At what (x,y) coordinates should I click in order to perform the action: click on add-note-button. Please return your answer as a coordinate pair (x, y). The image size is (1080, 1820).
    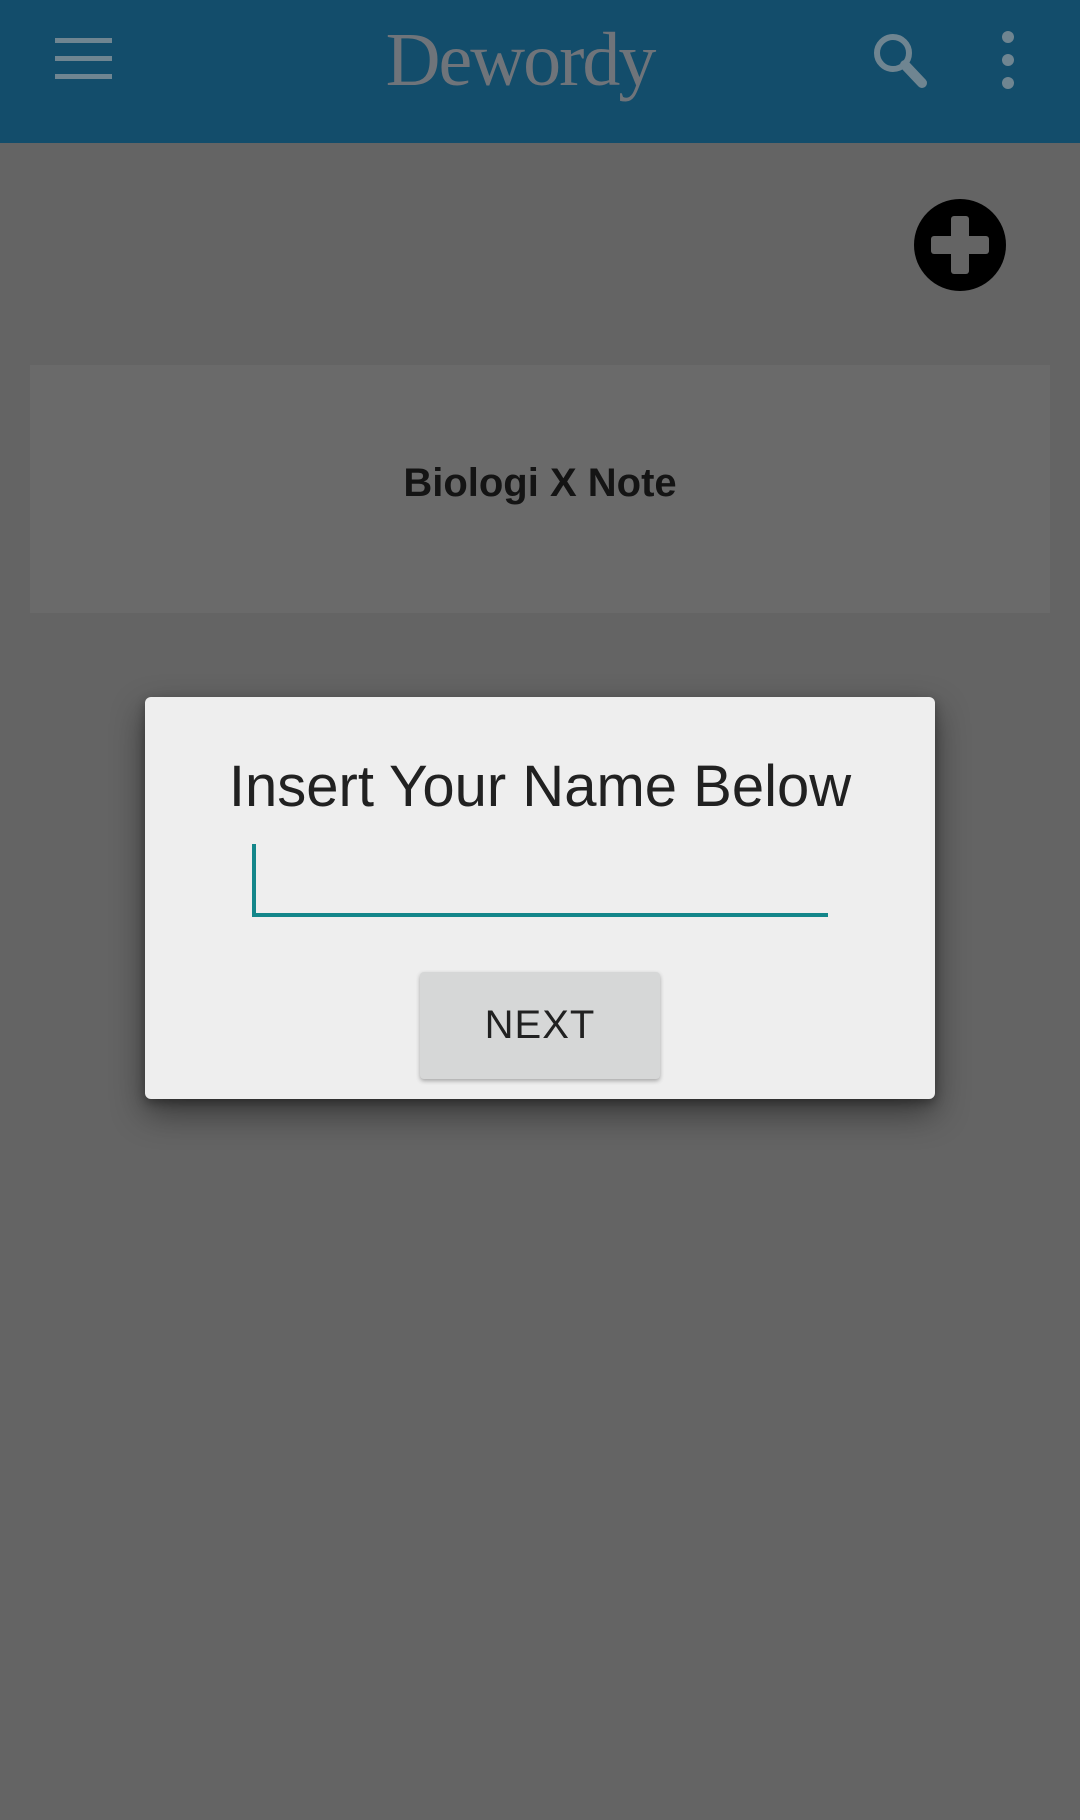
    Looking at the image, I should click on (960, 245).